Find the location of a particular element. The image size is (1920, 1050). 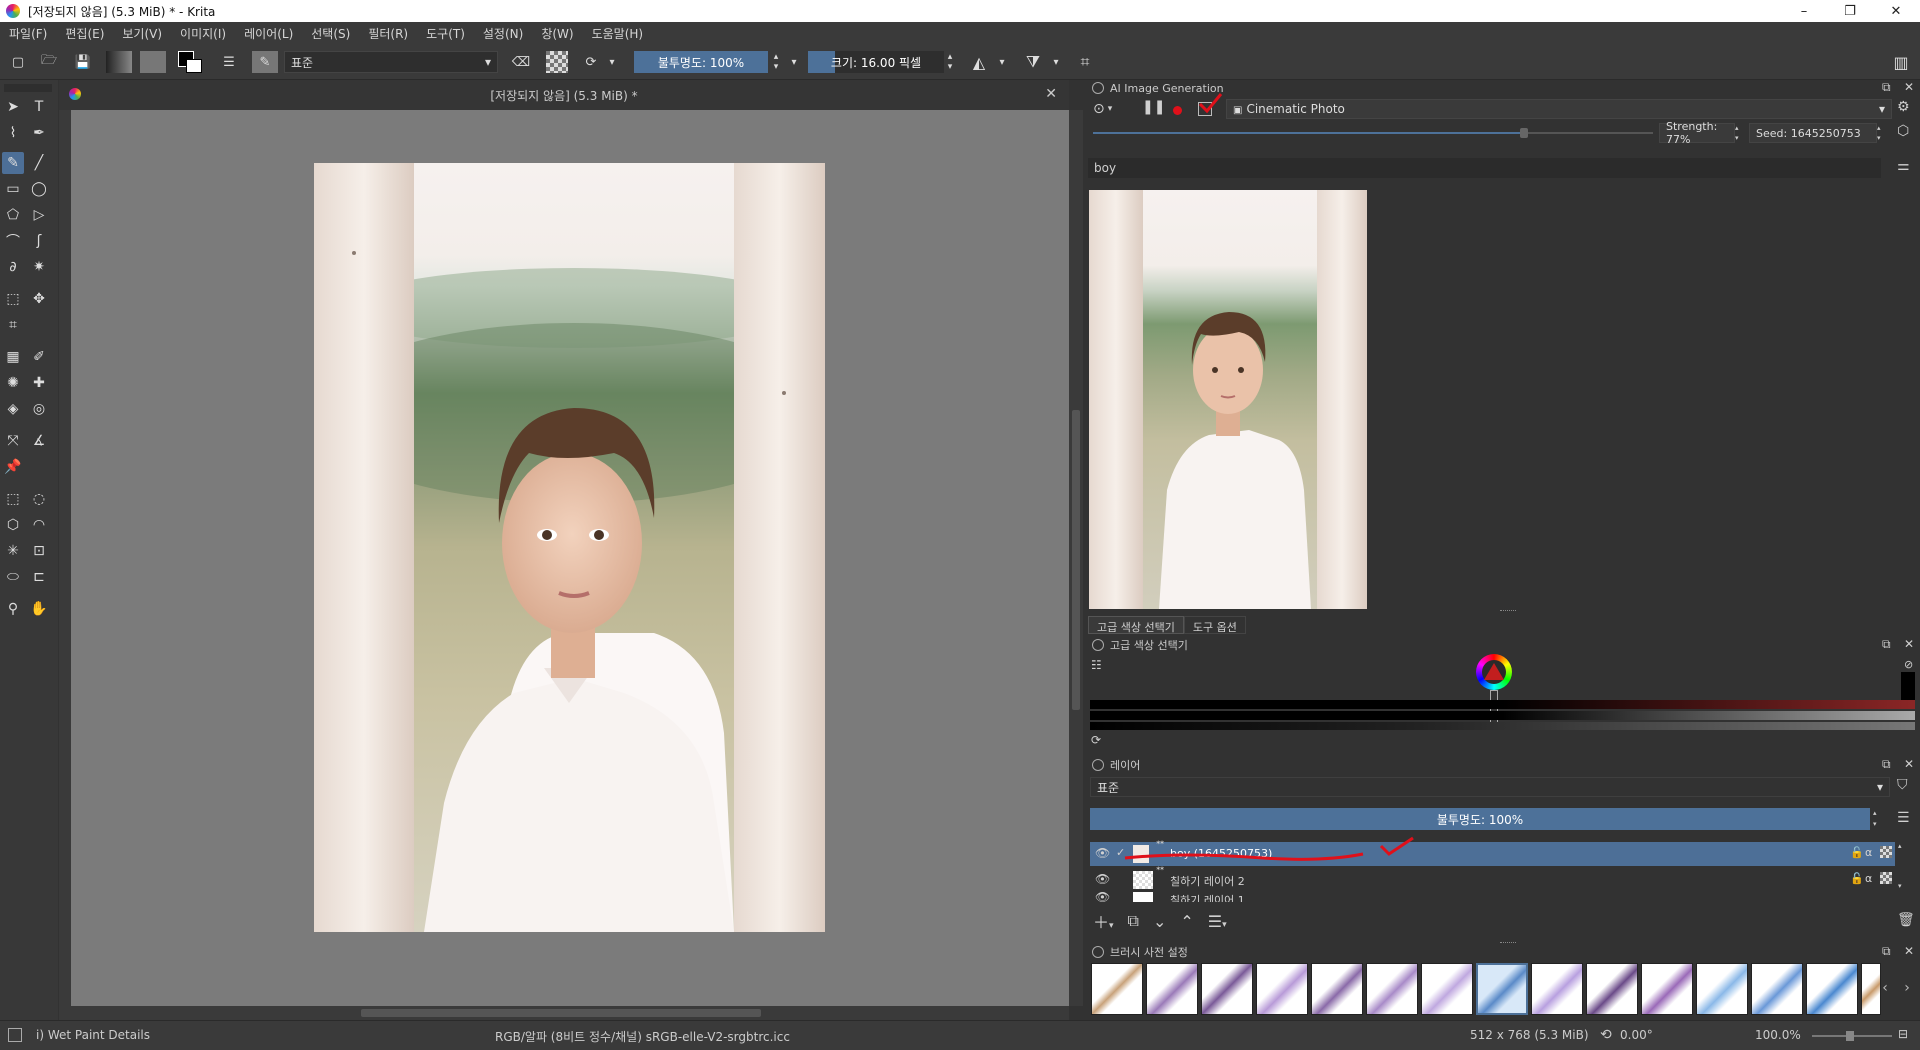

layer-opacity-spin-icon: ▴ ▾ is located at coordinates (1878, 819).